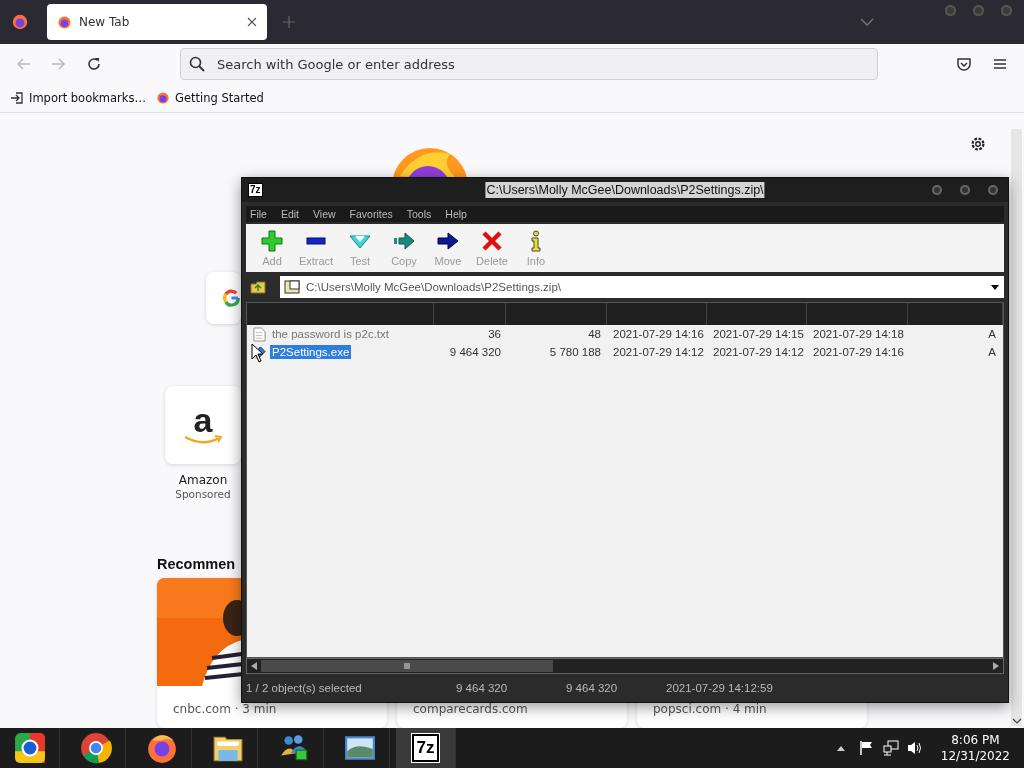  I want to click on table-cell-text: 2021-07-29 14:15, so click(758, 334).